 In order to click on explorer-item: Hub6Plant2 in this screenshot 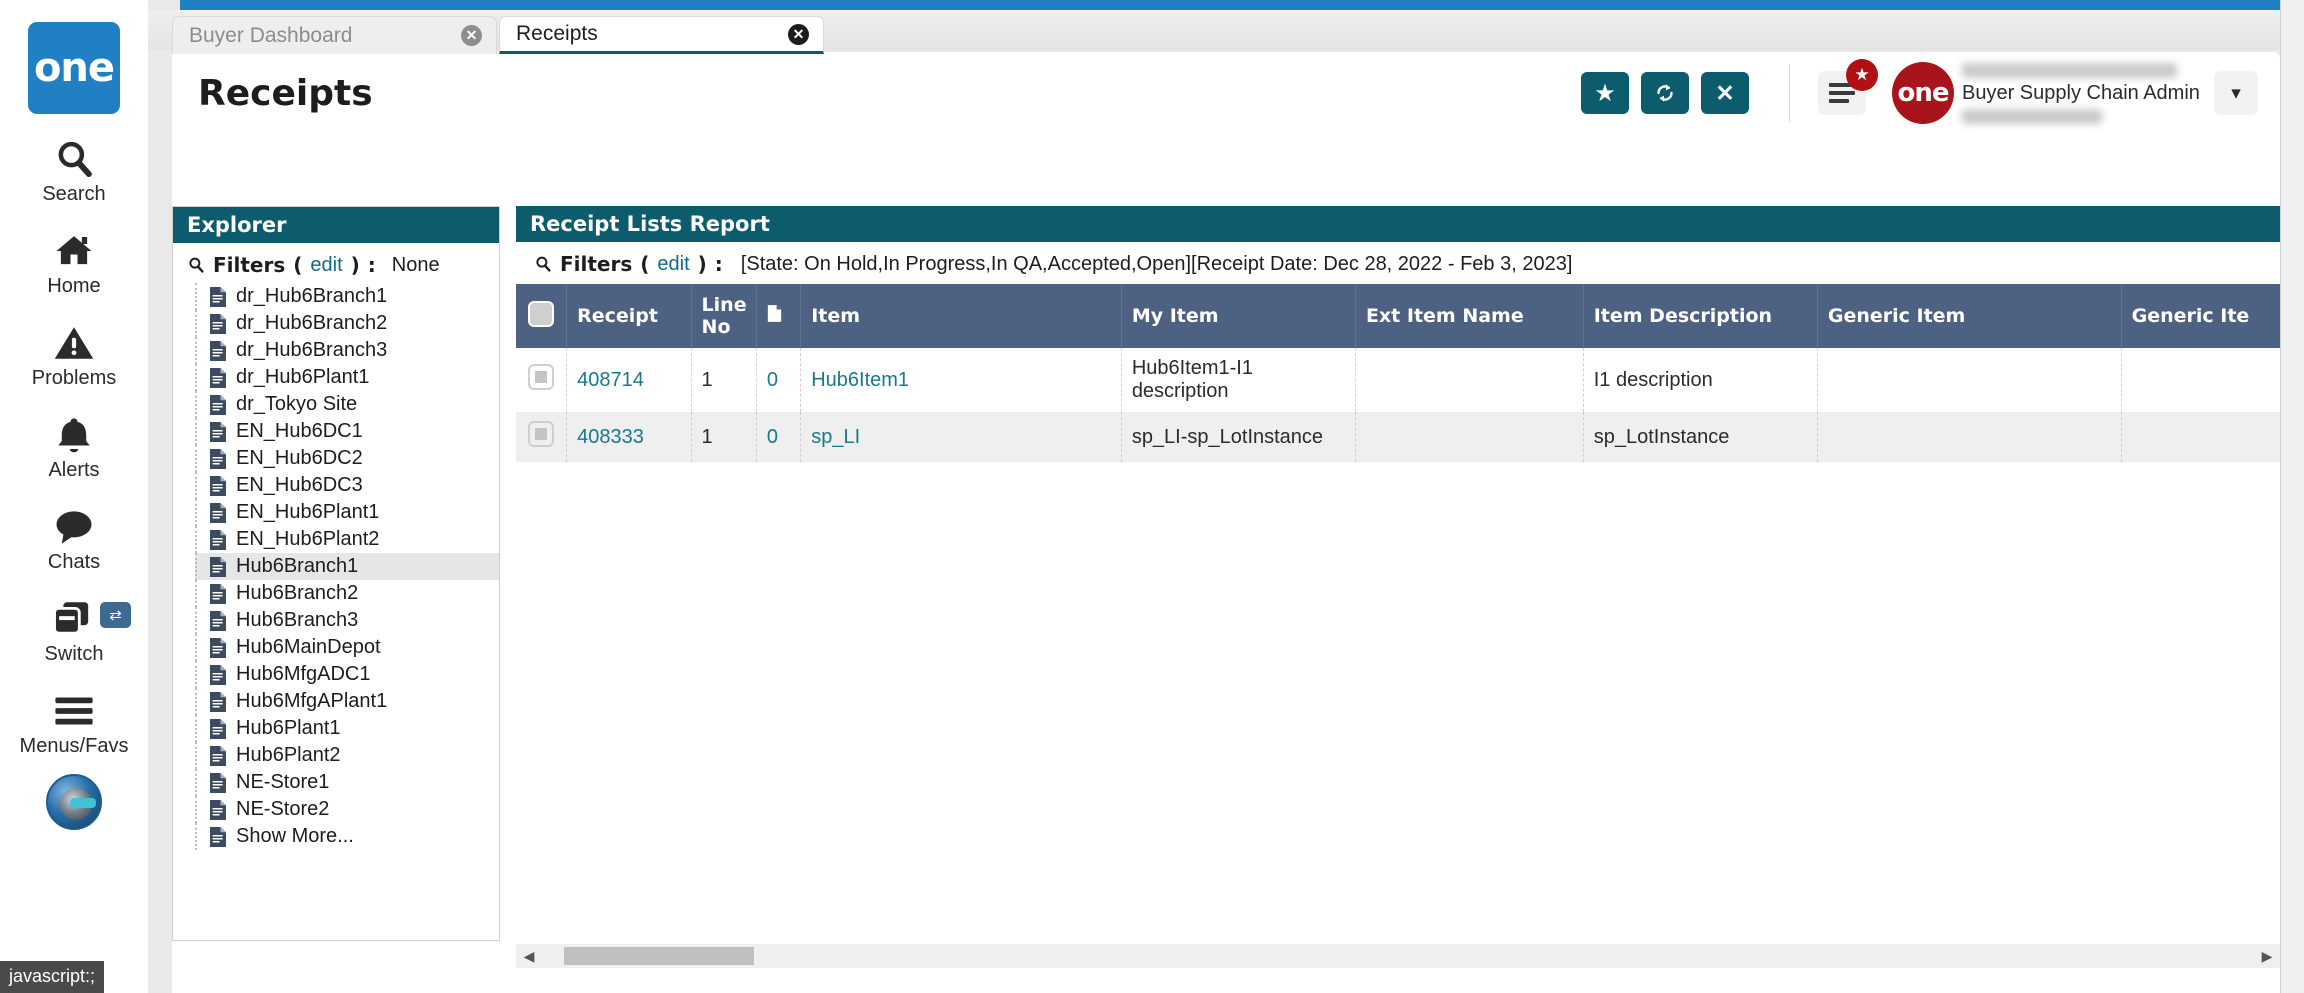, I will do `click(347, 755)`.